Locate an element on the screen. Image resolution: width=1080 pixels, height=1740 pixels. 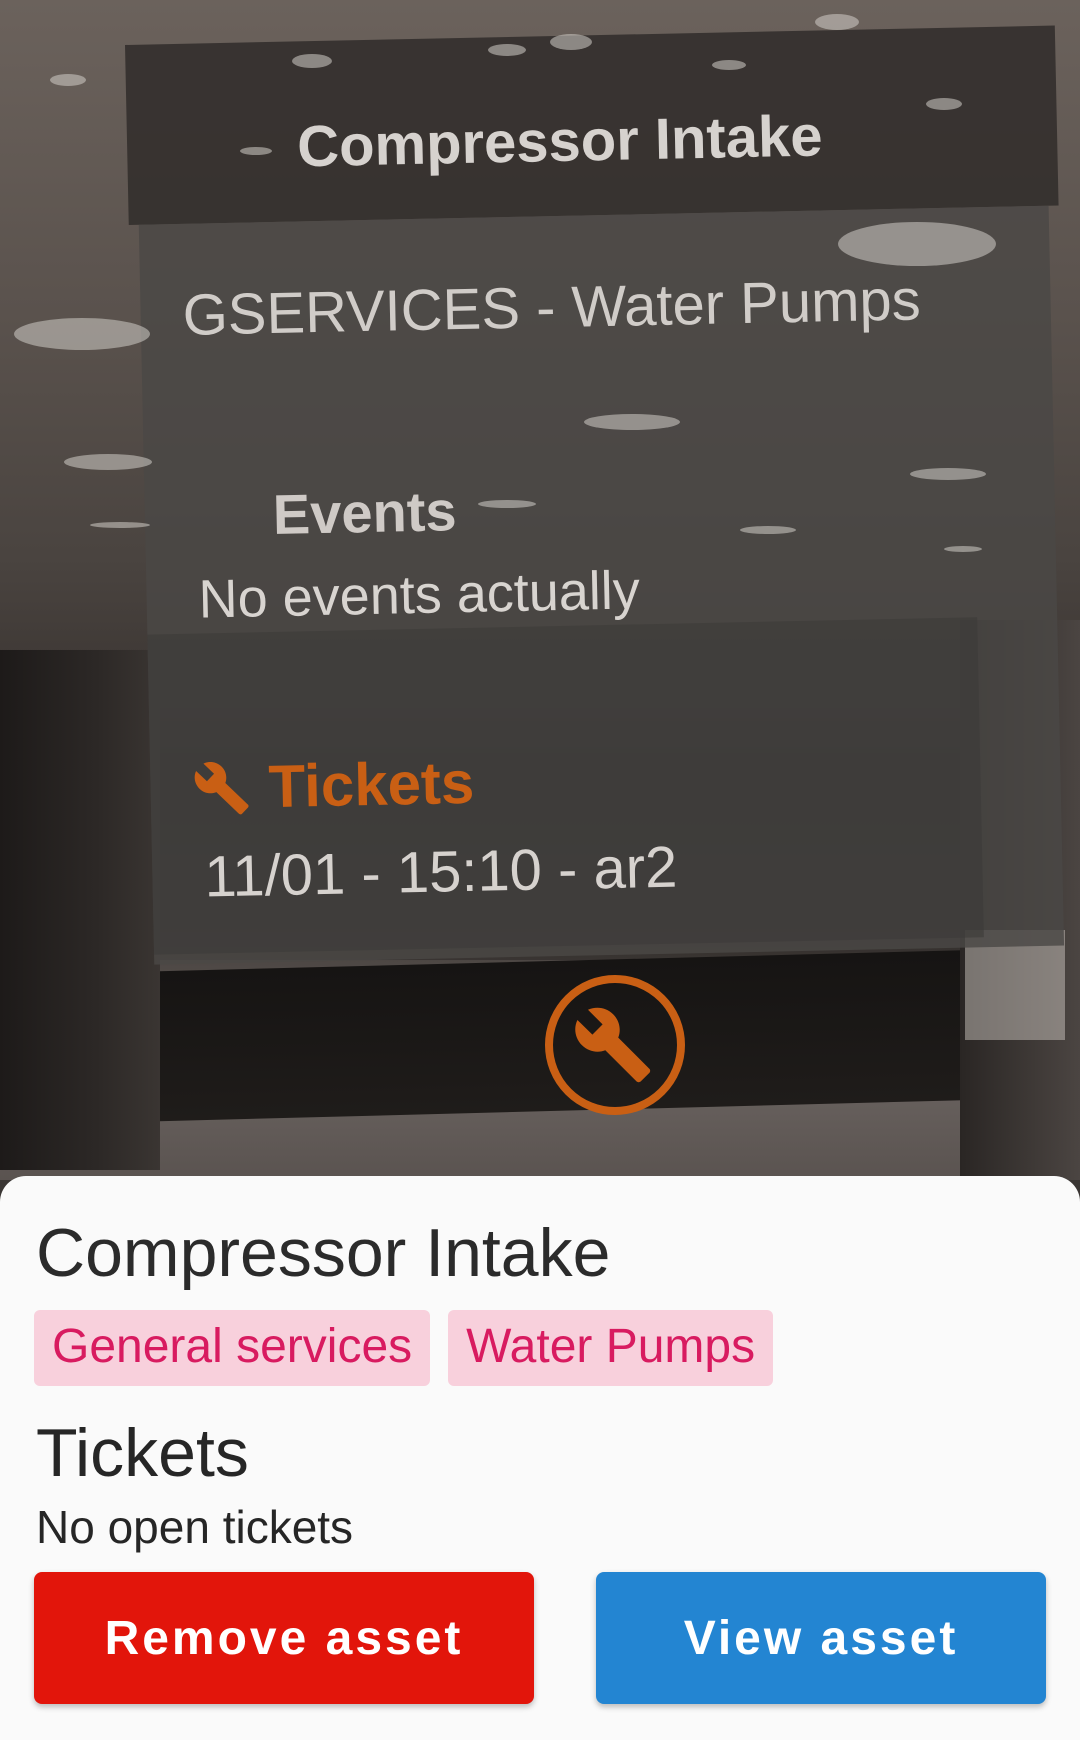
asset-title: Compressor Intake is located at coordinates (323, 1253).